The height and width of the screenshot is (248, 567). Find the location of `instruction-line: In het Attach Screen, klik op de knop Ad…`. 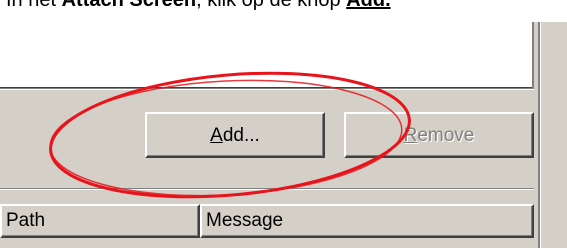

instruction-line: In het Attach Screen, klik op de knop Ad… is located at coordinates (198, 6).